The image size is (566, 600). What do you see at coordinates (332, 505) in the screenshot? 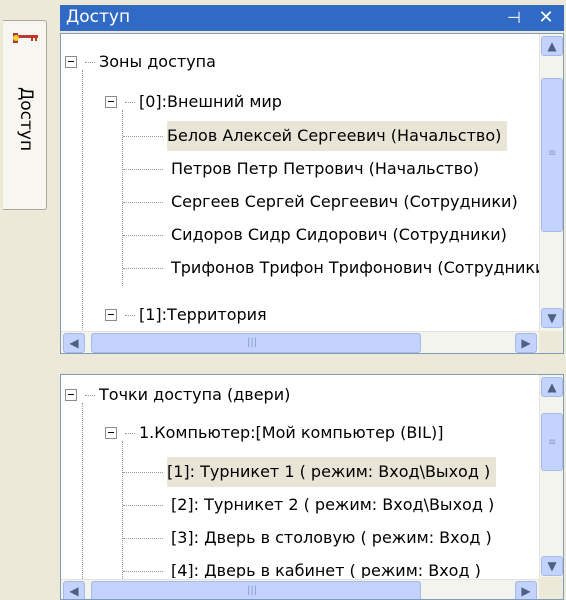
I see `tree-node-door: [2]: Турникет 2 ( режим: Вход\Выход )` at bounding box center [332, 505].